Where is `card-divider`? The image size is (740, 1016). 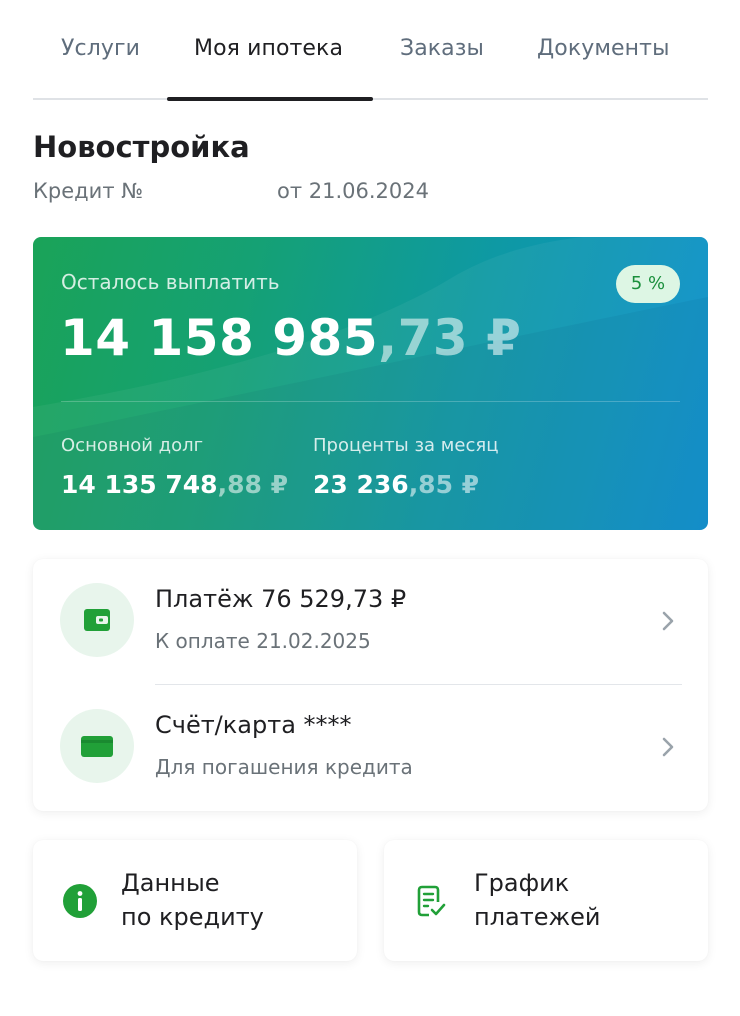
card-divider is located at coordinates (370, 401).